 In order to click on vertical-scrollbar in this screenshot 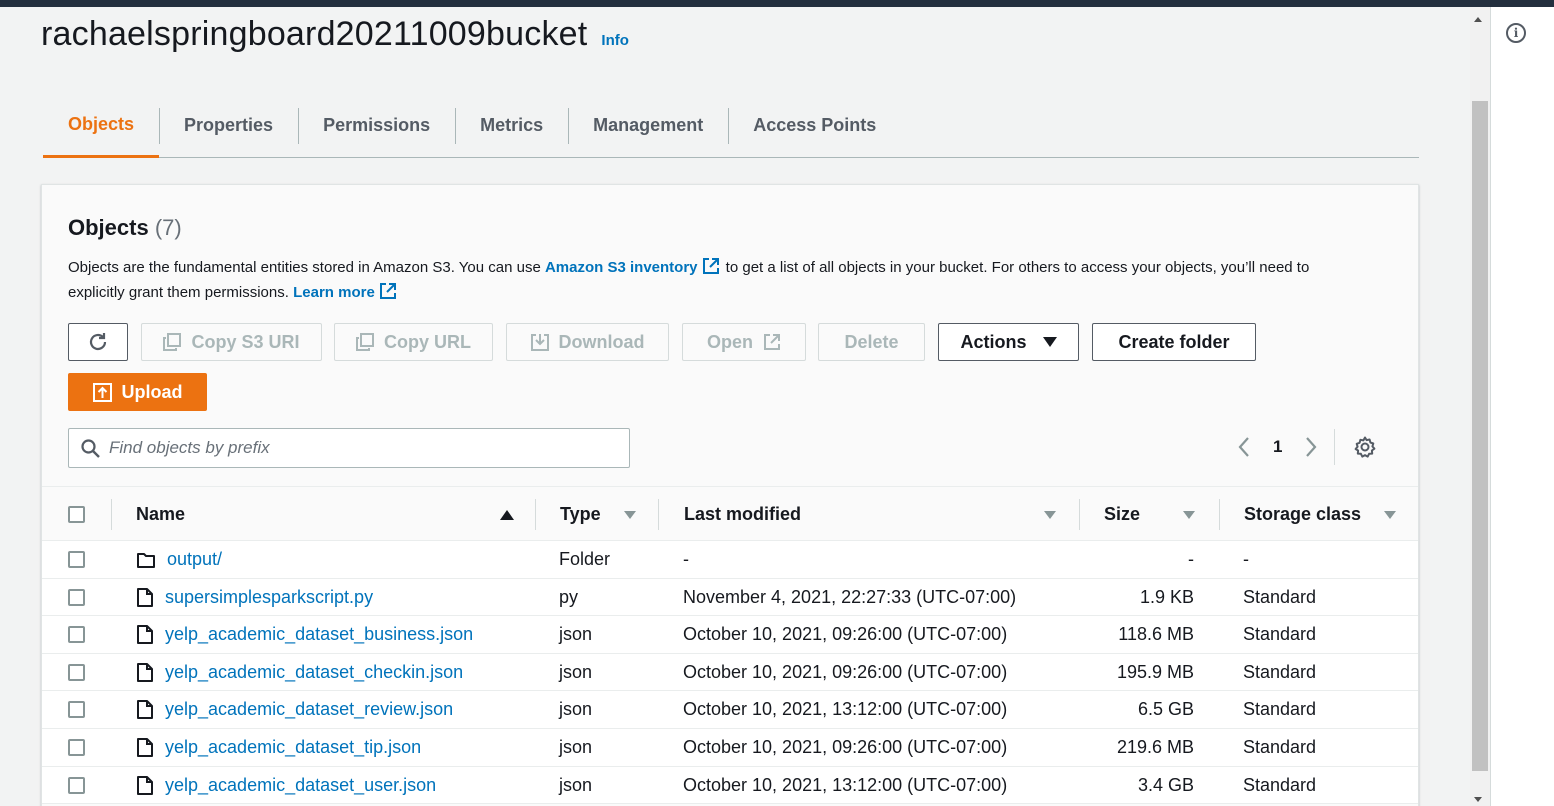, I will do `click(1480, 406)`.